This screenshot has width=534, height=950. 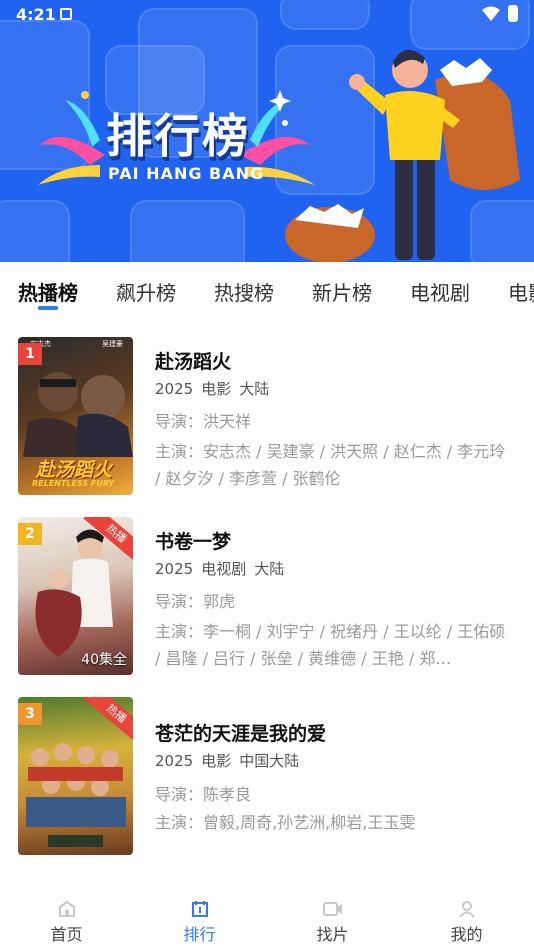 I want to click on item-director: 导演：陈孝良, so click(x=203, y=794).